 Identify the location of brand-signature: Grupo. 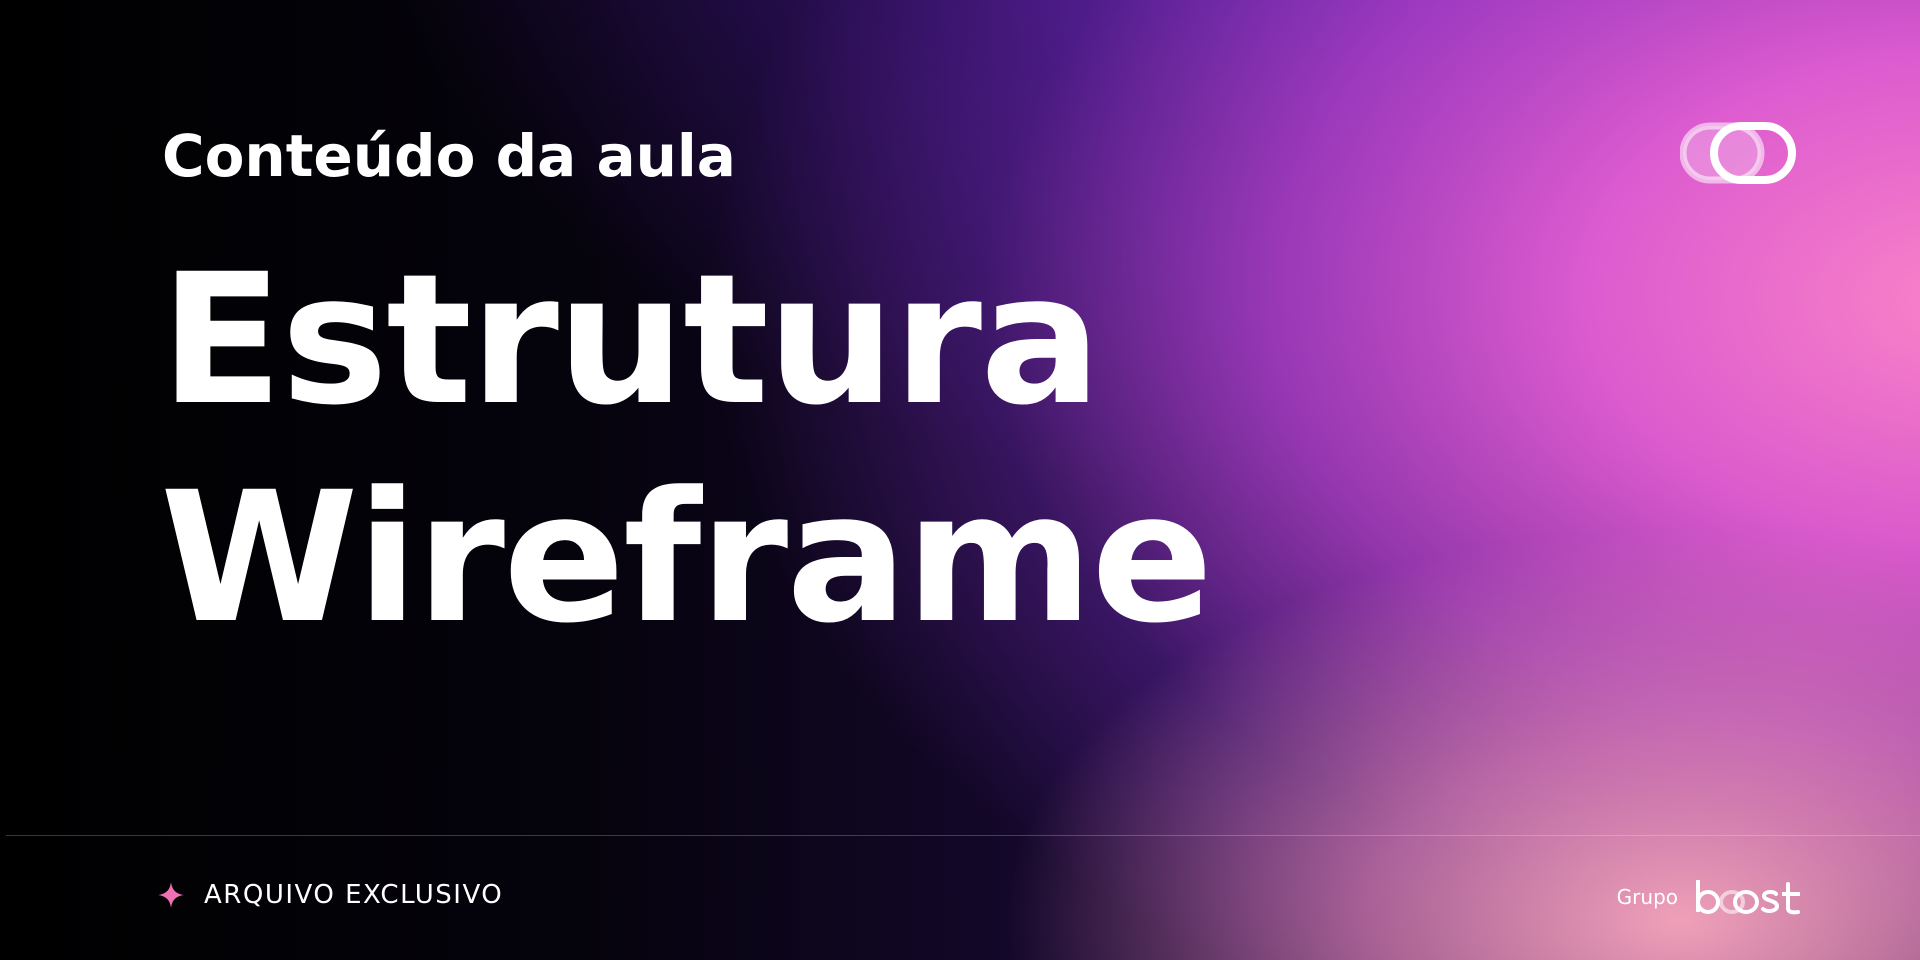
(1710, 897).